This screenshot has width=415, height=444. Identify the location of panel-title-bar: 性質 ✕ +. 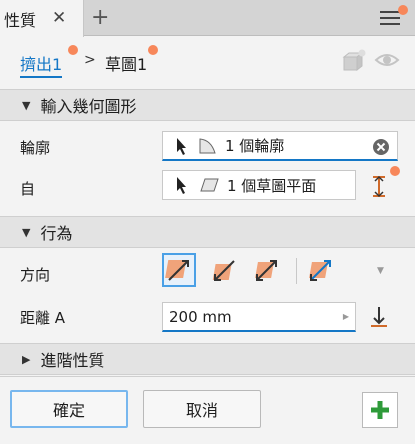
(207, 18).